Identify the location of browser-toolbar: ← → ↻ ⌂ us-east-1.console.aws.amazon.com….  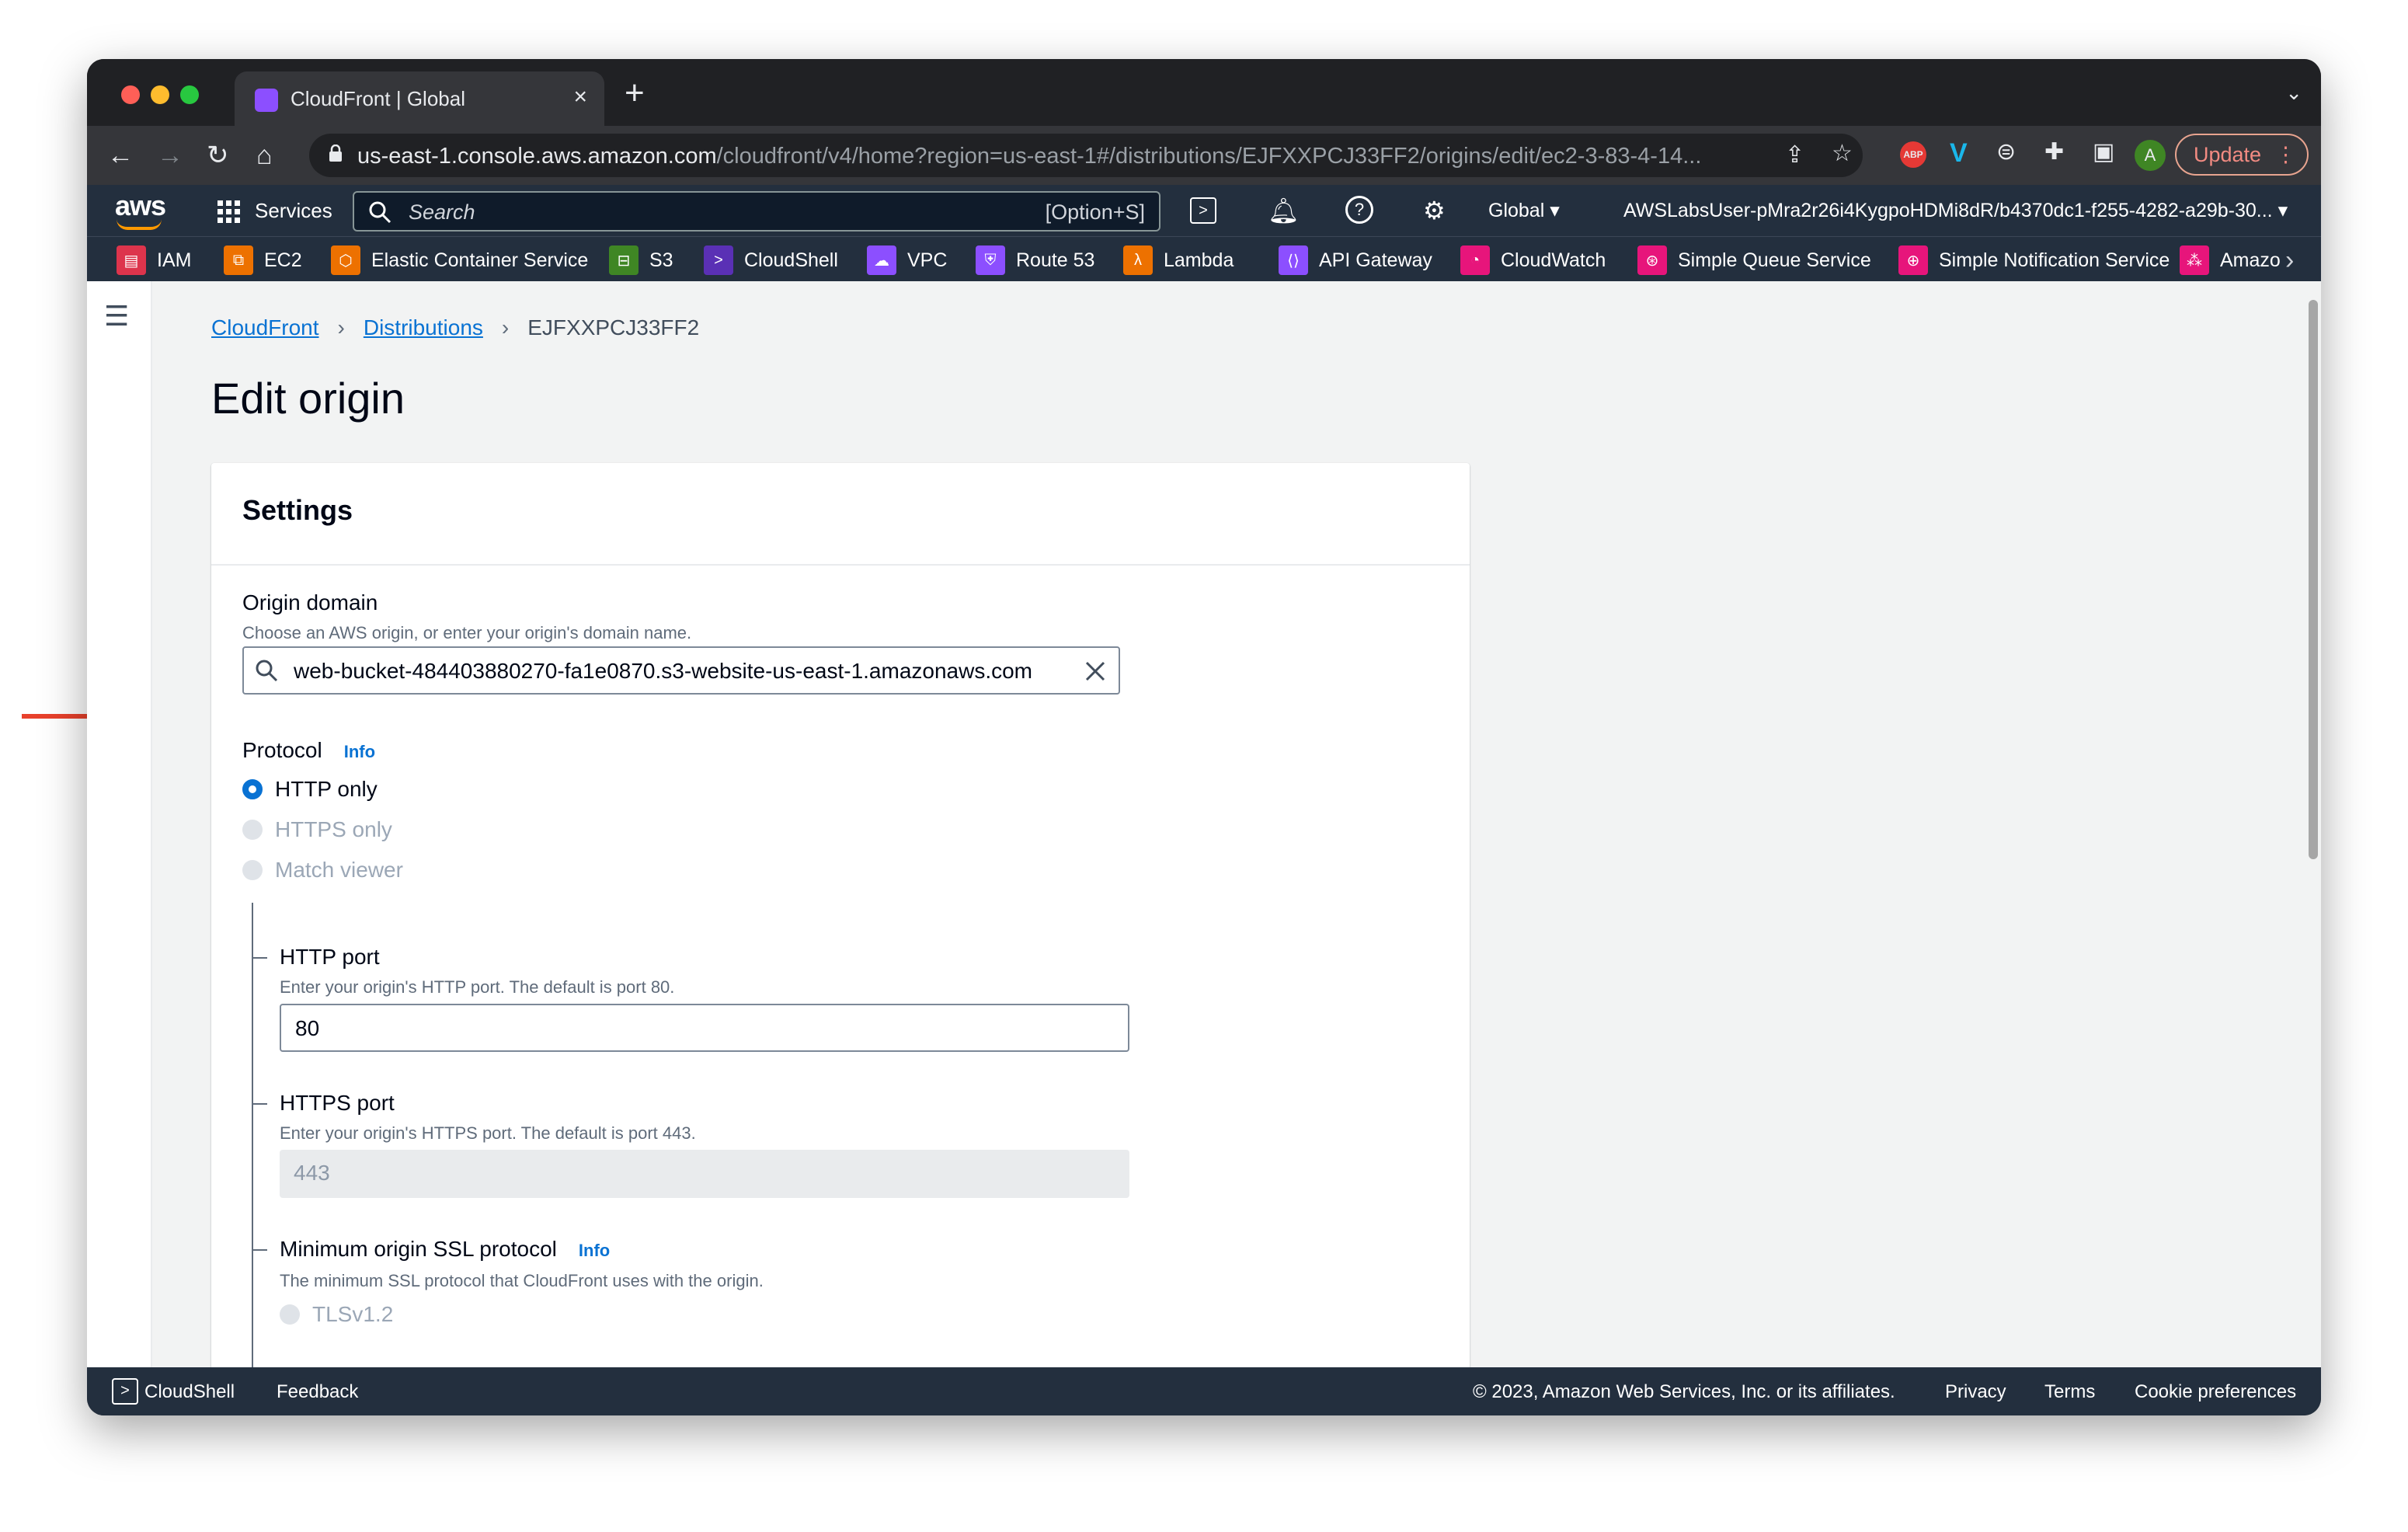
(1204, 155).